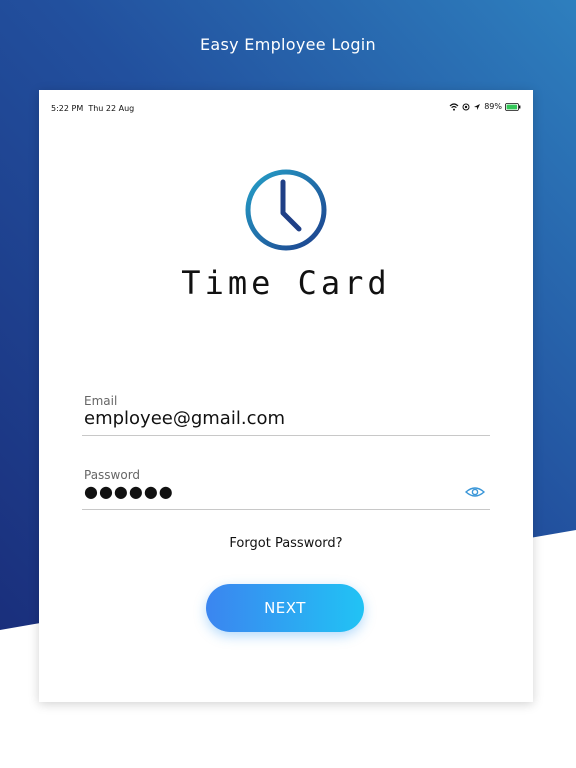 This screenshot has height=768, width=576. What do you see at coordinates (129, 491) in the screenshot?
I see `password-field: ●●●●●●` at bounding box center [129, 491].